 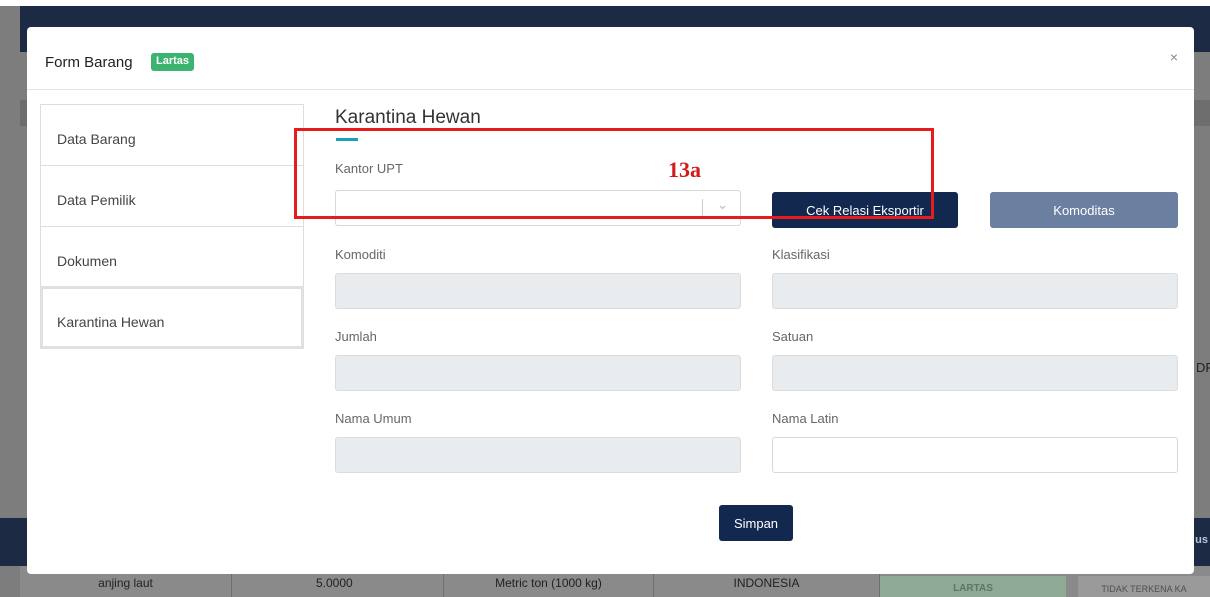 What do you see at coordinates (1201, 540) in the screenshot?
I see `bg-header-text: us` at bounding box center [1201, 540].